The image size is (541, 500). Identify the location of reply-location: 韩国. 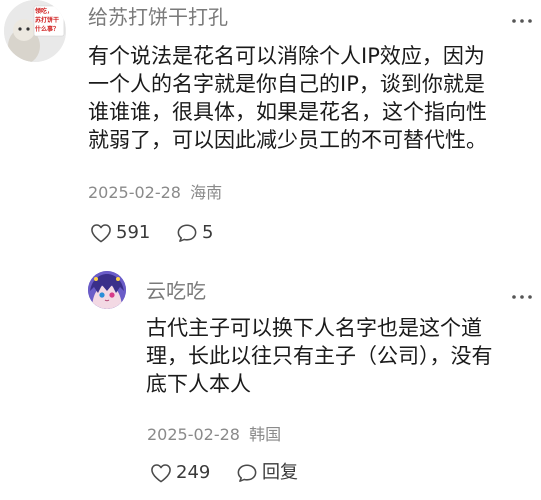
(265, 434).